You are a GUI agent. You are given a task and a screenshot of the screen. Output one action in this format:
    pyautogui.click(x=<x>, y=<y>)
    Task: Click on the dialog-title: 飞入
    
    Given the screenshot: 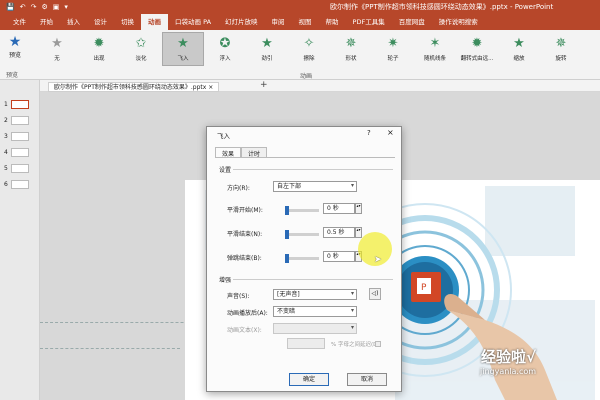 What is the action you would take?
    pyautogui.click(x=223, y=136)
    